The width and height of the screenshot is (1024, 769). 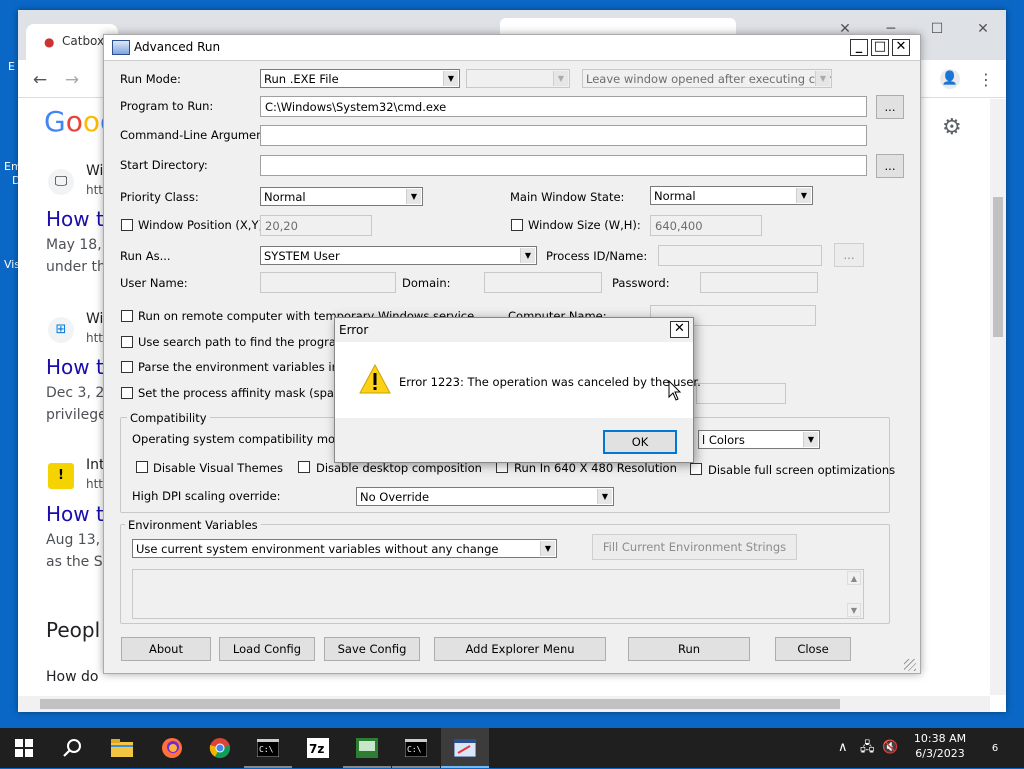 I want to click on priority-select: Normal ▼, so click(x=341, y=196).